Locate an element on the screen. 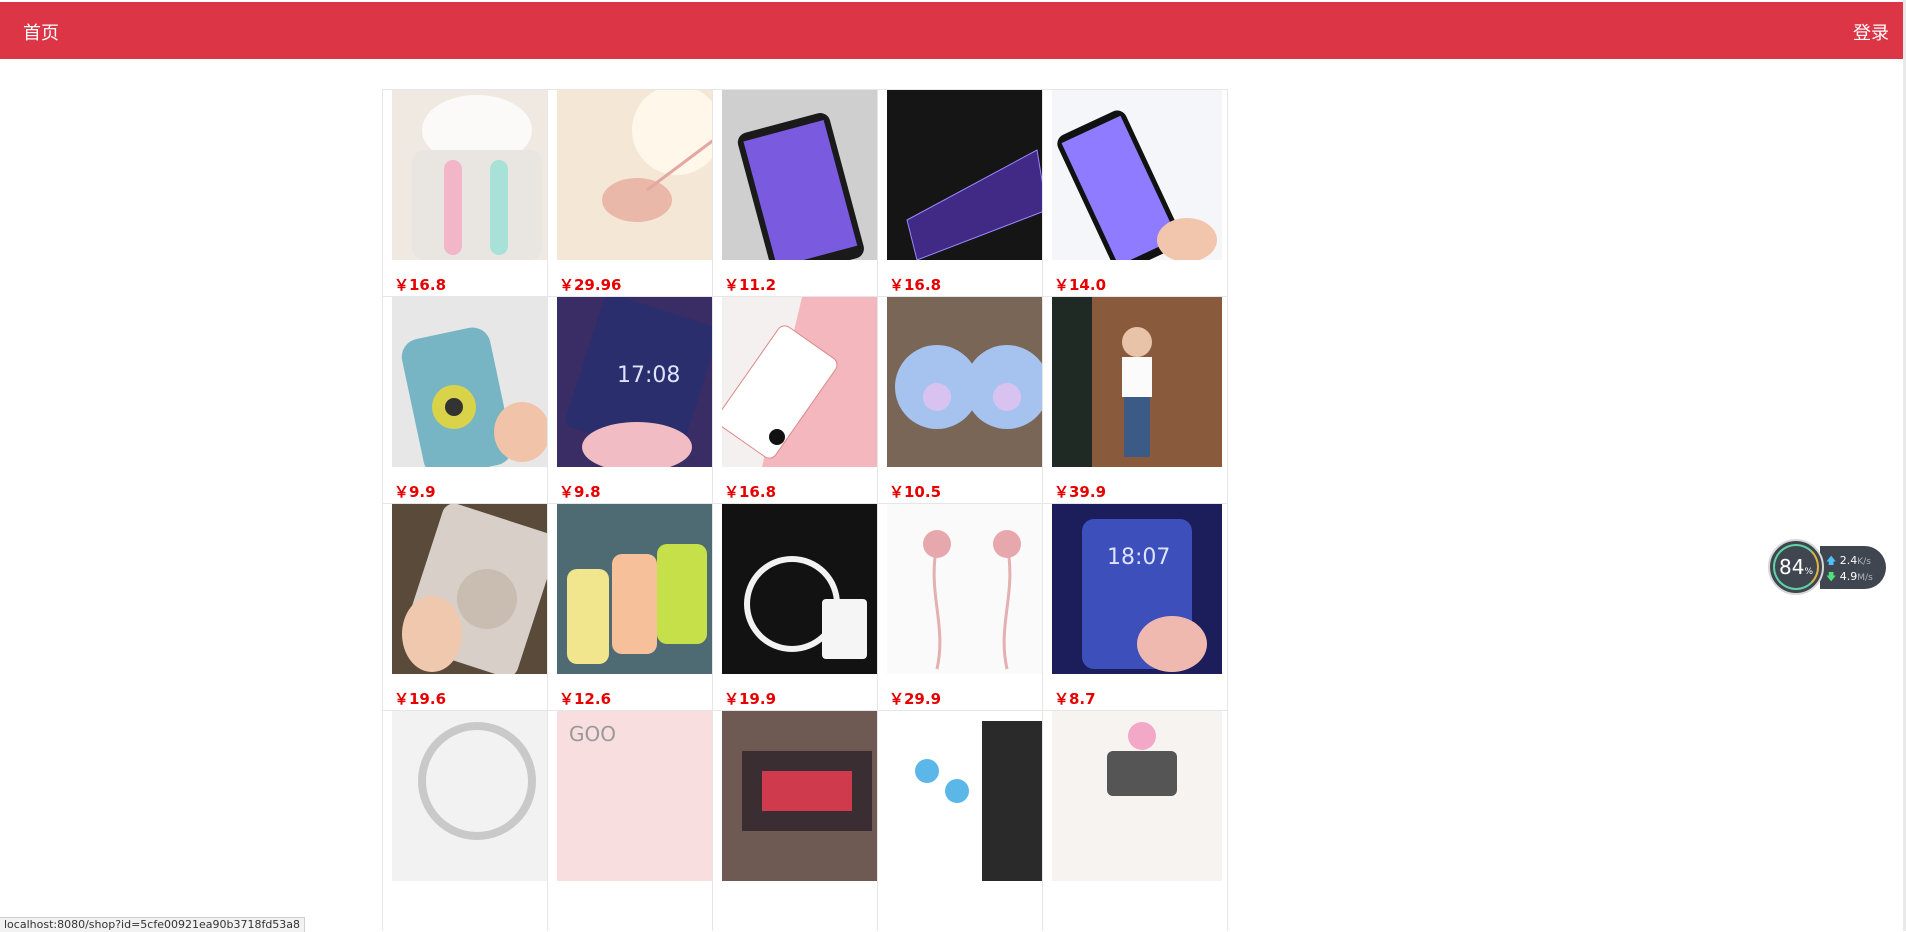 The height and width of the screenshot is (932, 1906). product-image: 17:08 is located at coordinates (642, 382).